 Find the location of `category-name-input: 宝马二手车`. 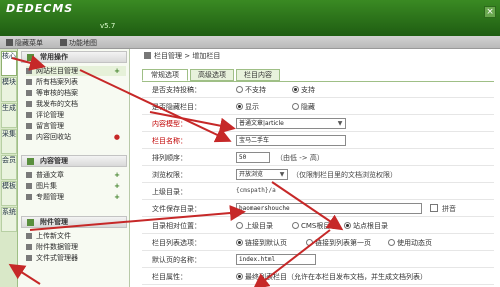

category-name-input: 宝马二手车 is located at coordinates (291, 140).